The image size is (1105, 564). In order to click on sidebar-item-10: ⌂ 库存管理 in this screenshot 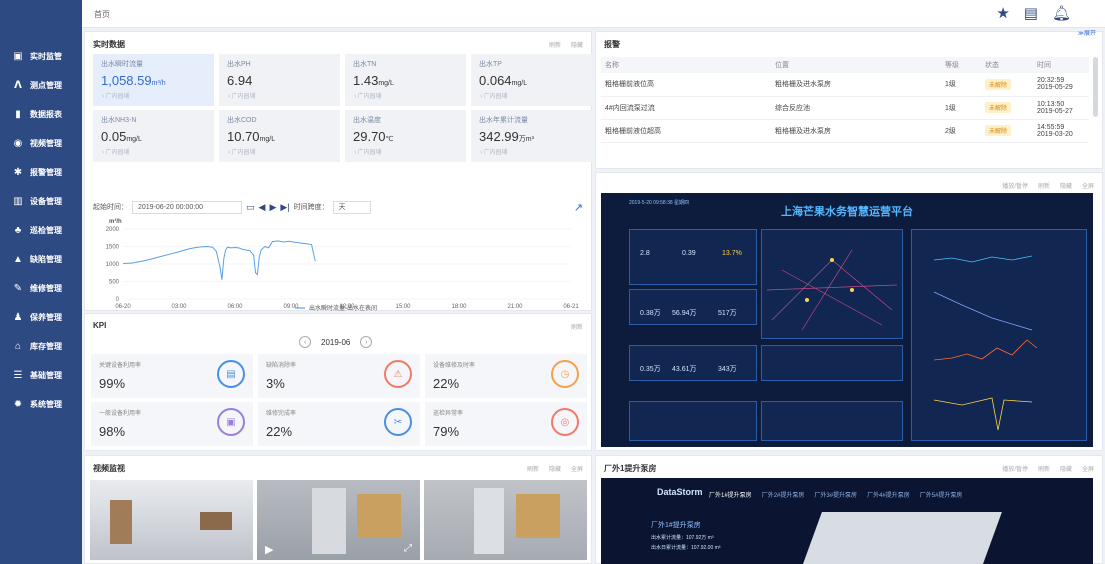, I will do `click(41, 346)`.